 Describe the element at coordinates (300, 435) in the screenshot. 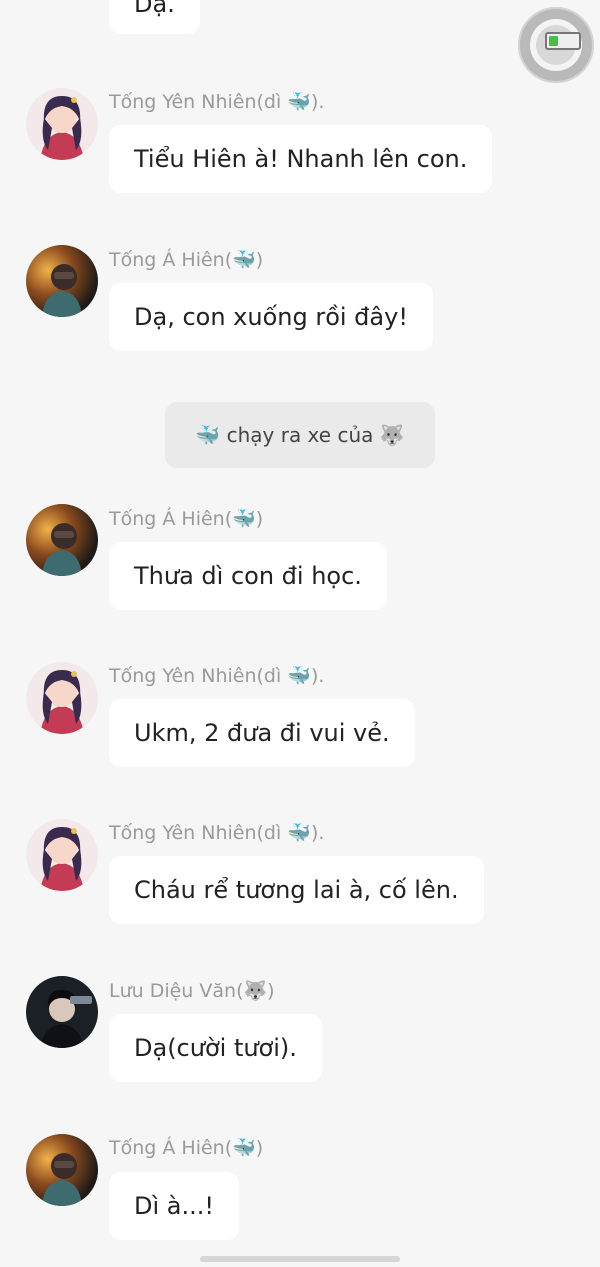

I see `narration-bubble: 🐳 chạy ra xe của 🐺` at that location.